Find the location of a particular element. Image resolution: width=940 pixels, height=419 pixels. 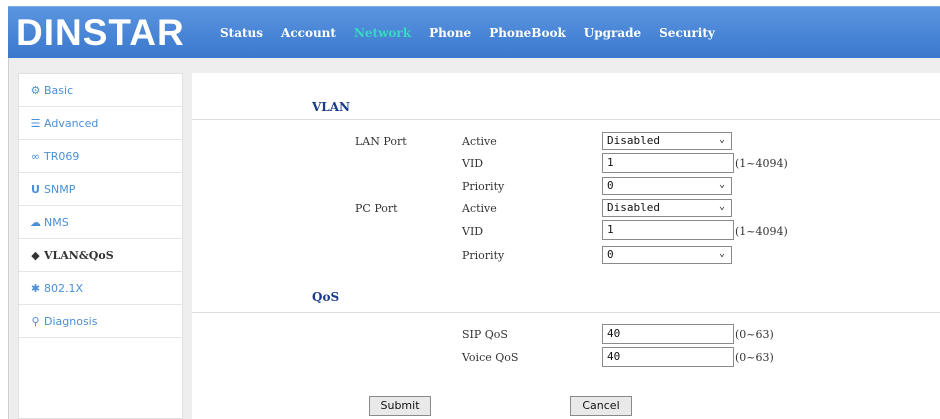

list-icon: ☰ is located at coordinates (35, 123).